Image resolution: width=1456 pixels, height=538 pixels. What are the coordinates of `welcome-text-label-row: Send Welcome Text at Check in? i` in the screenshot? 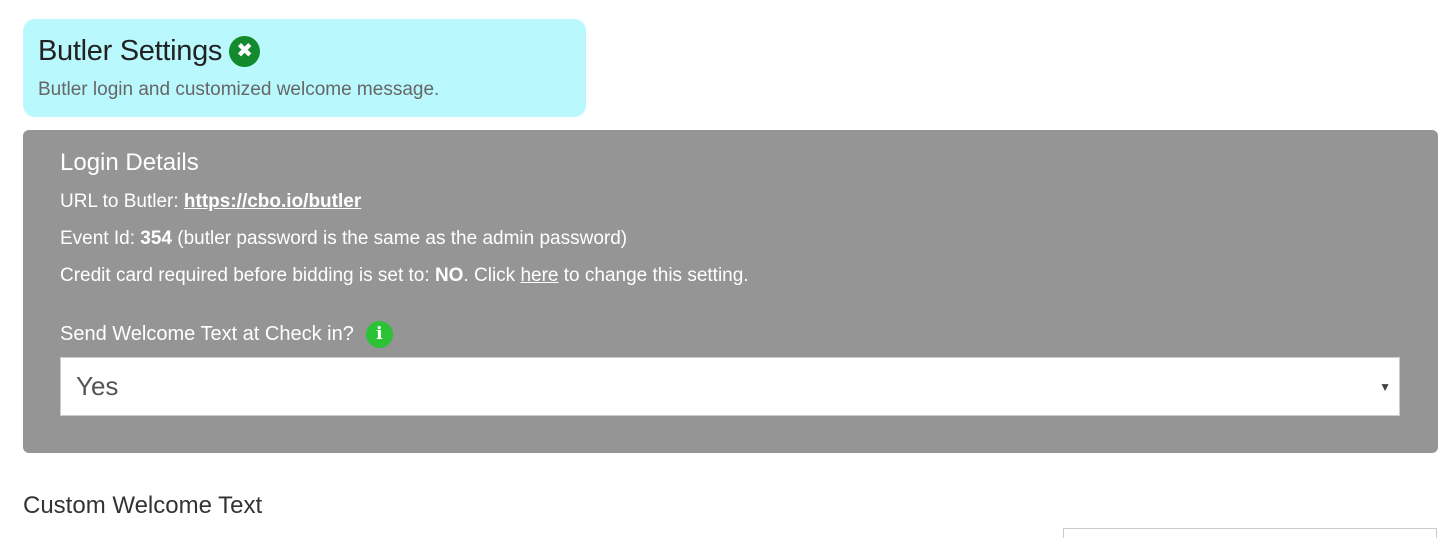 It's located at (730, 334).